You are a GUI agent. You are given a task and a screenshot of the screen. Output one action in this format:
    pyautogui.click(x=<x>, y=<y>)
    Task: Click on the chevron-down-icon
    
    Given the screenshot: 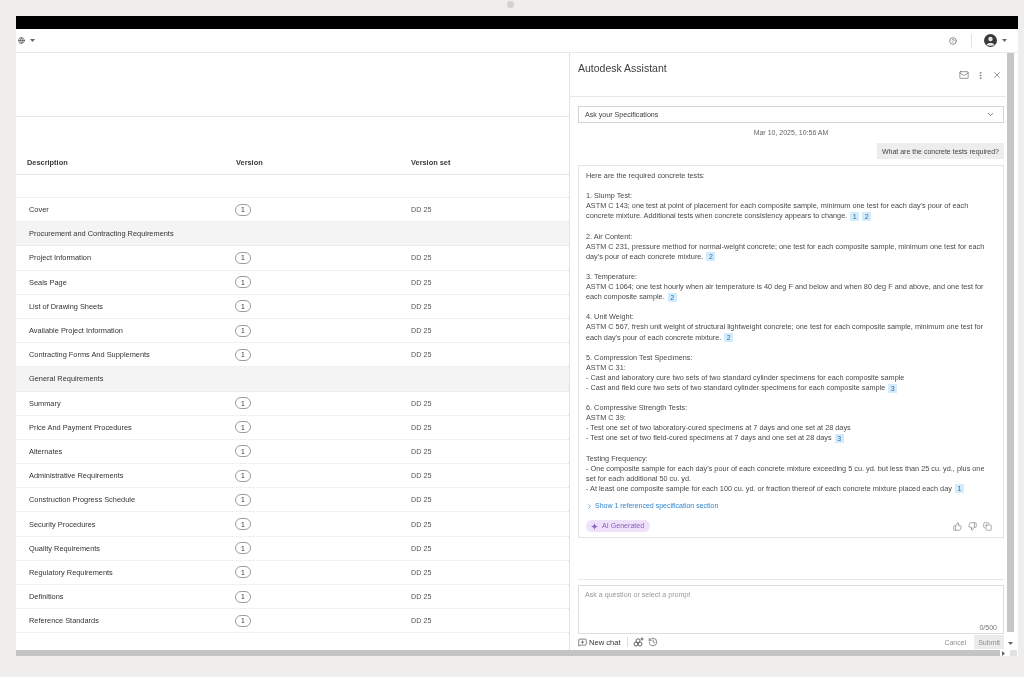 What is the action you would take?
    pyautogui.click(x=990, y=114)
    